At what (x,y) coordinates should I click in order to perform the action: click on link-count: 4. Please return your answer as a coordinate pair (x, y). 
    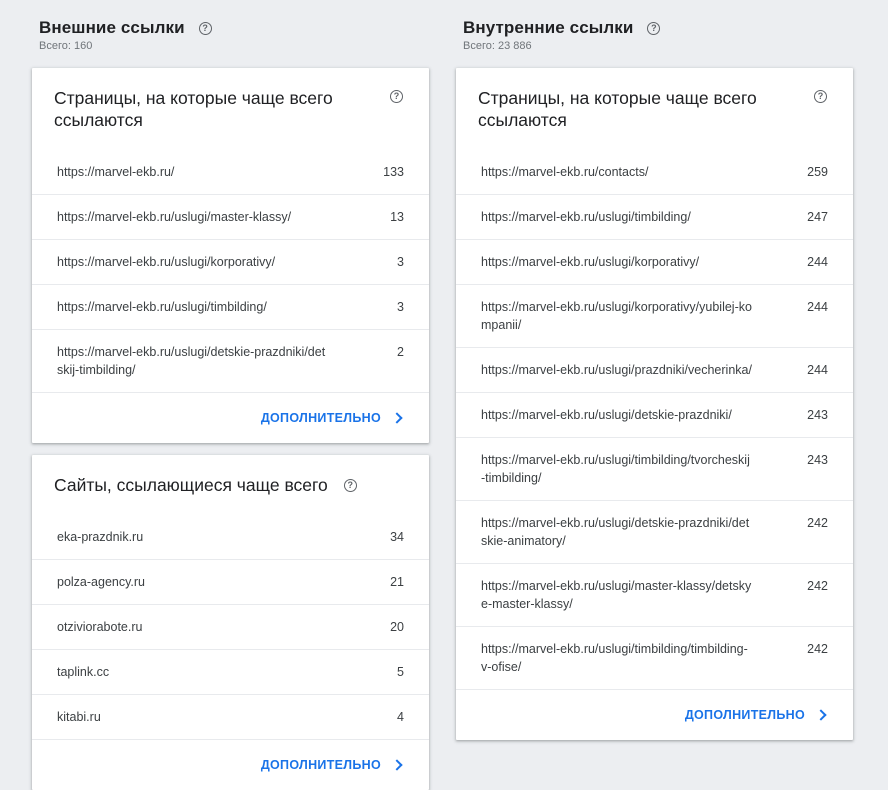
    Looking at the image, I should click on (400, 717).